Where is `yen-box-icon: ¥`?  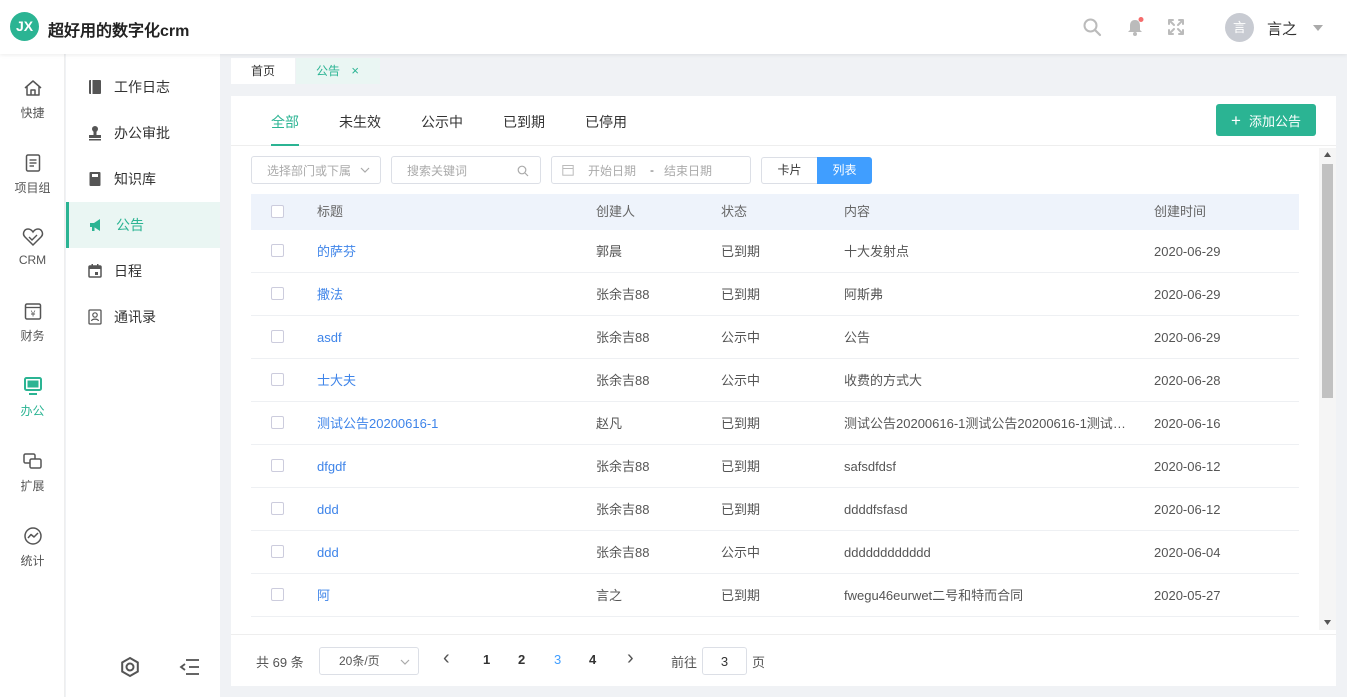
yen-box-icon: ¥ is located at coordinates (32, 311).